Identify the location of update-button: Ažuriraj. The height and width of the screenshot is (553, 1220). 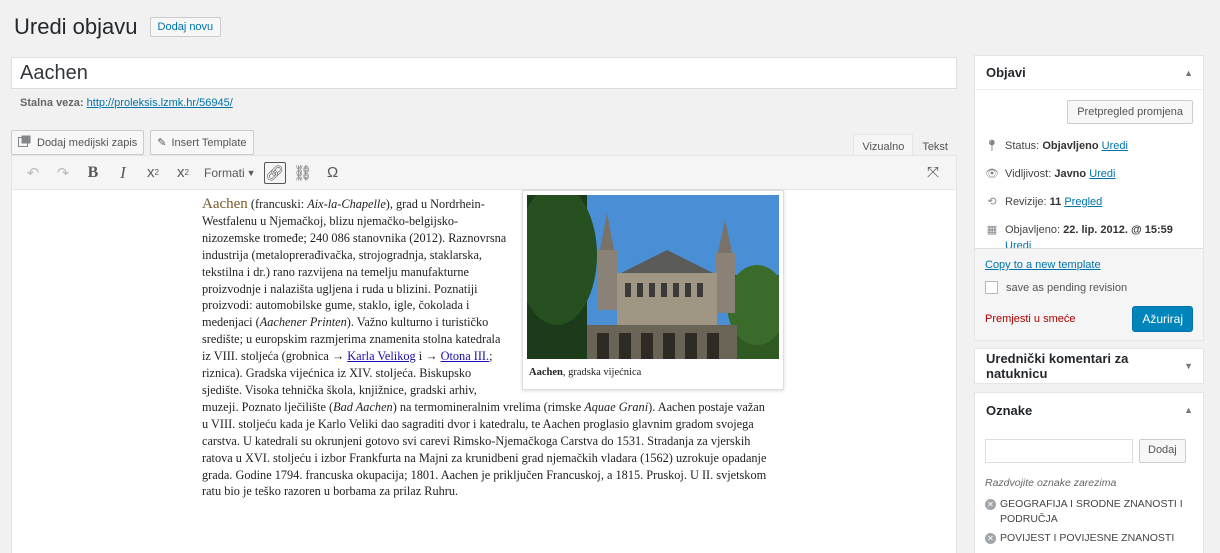
(1162, 319).